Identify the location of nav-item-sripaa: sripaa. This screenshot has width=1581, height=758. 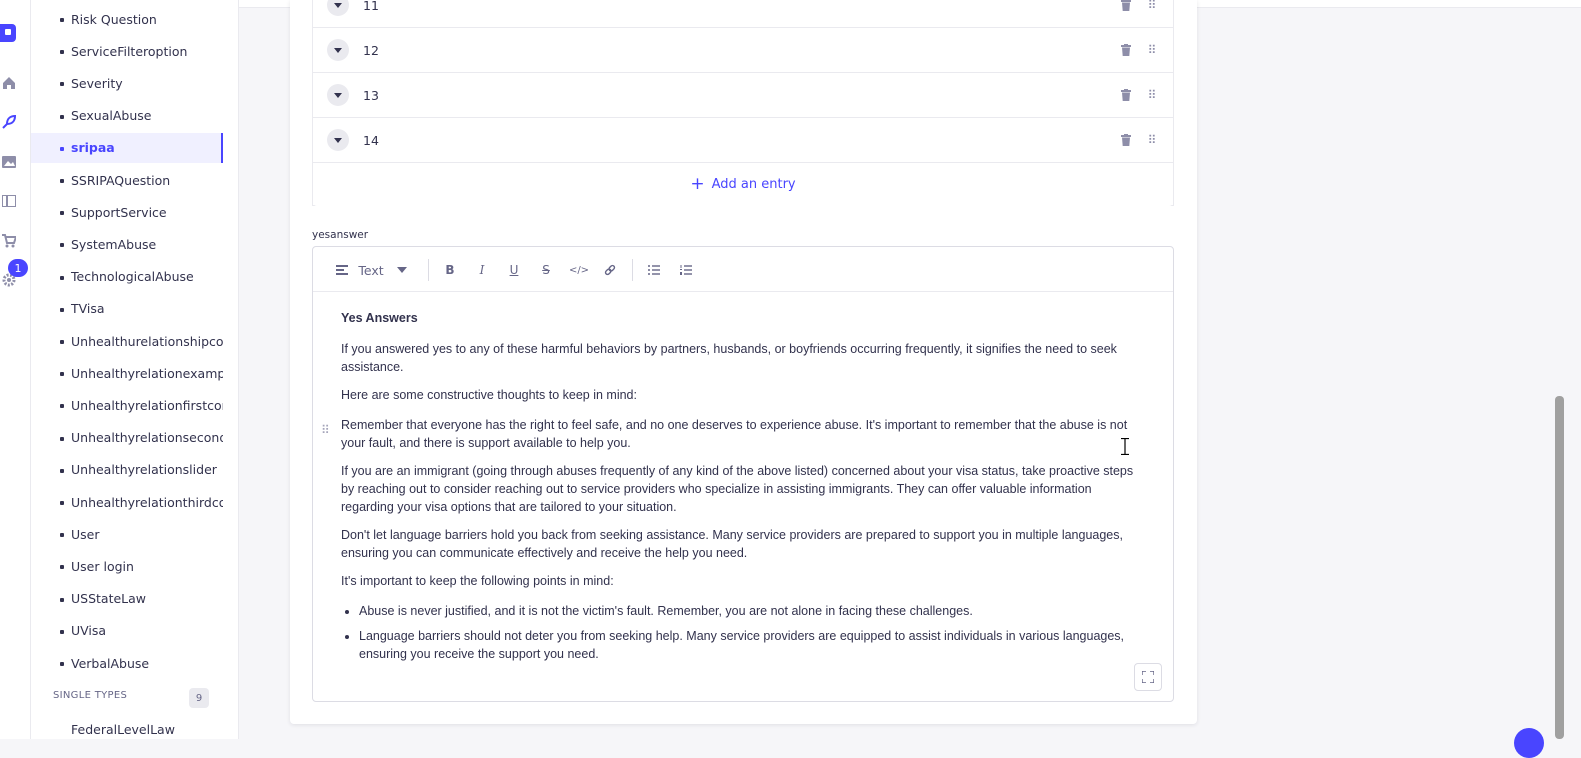
(127, 147).